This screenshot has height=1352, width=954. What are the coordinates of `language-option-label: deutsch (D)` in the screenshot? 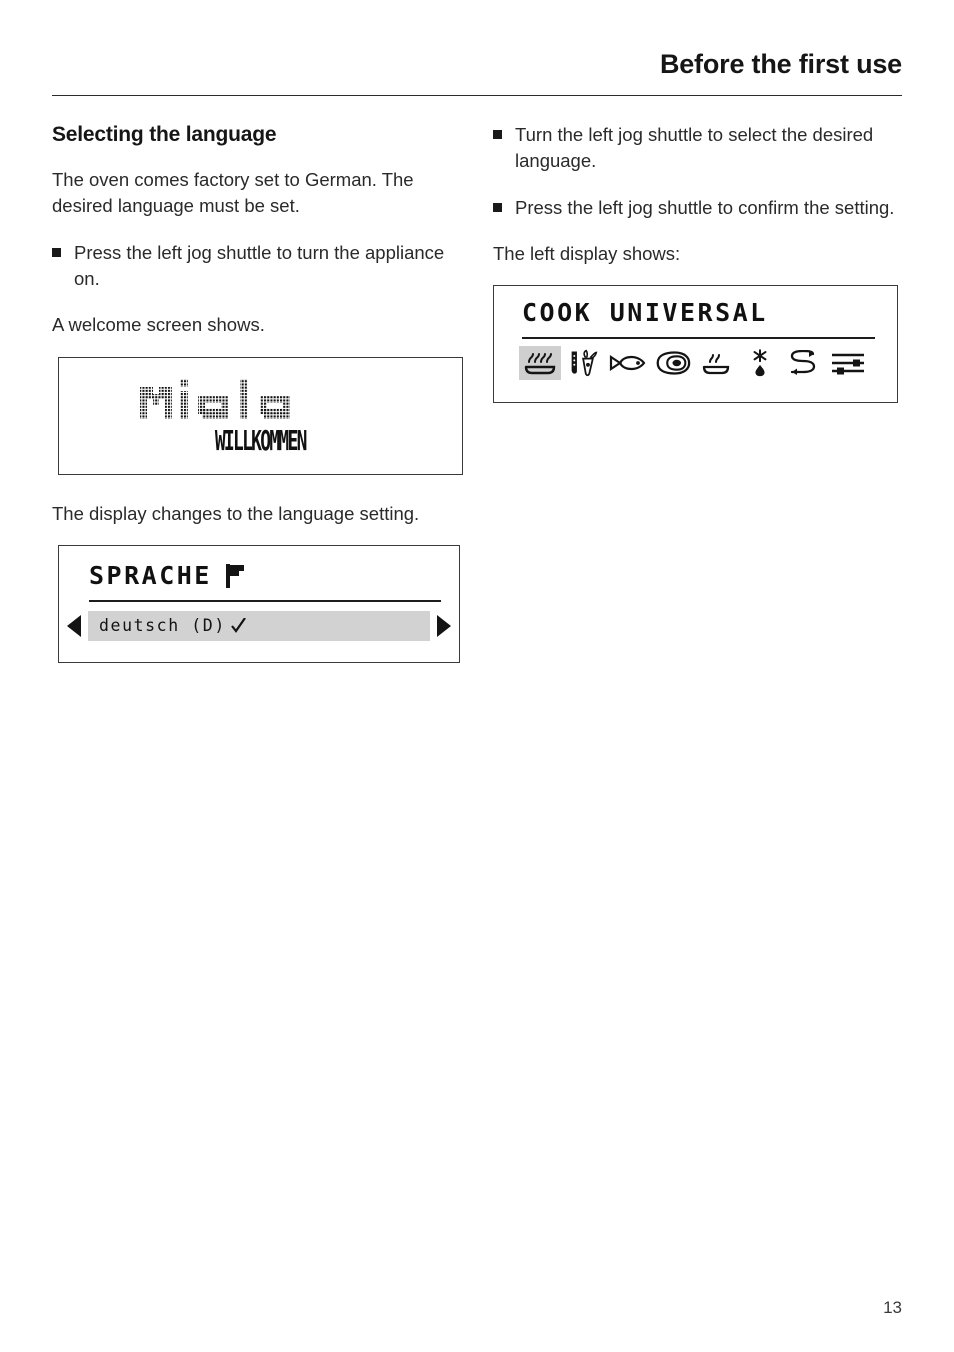 It's located at (162, 625).